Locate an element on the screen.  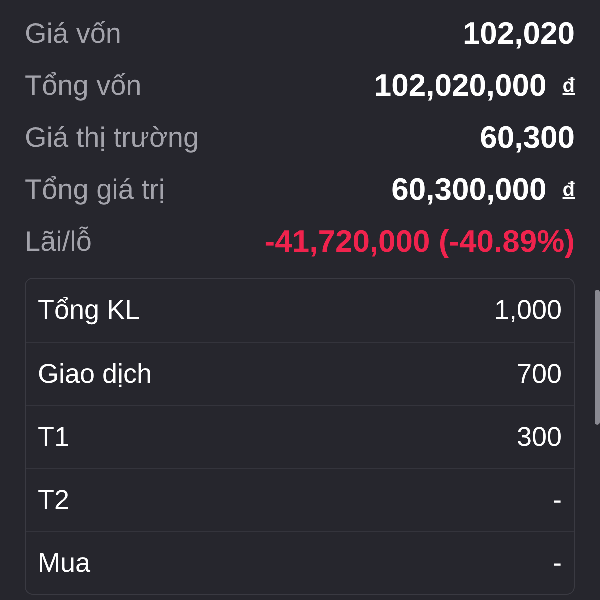
row-label: Giao dịch is located at coordinates (95, 374).